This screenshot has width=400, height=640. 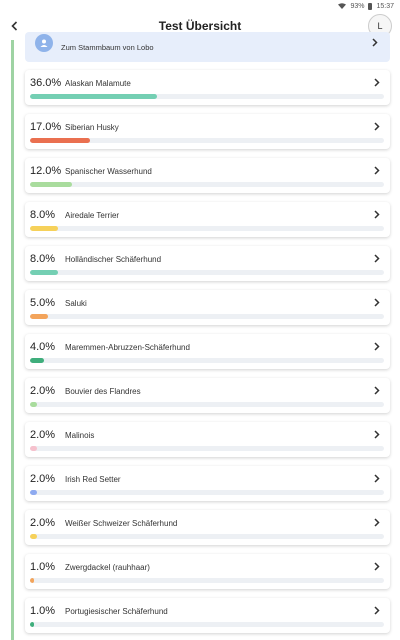 What do you see at coordinates (12, 340) in the screenshot?
I see `timeline-line` at bounding box center [12, 340].